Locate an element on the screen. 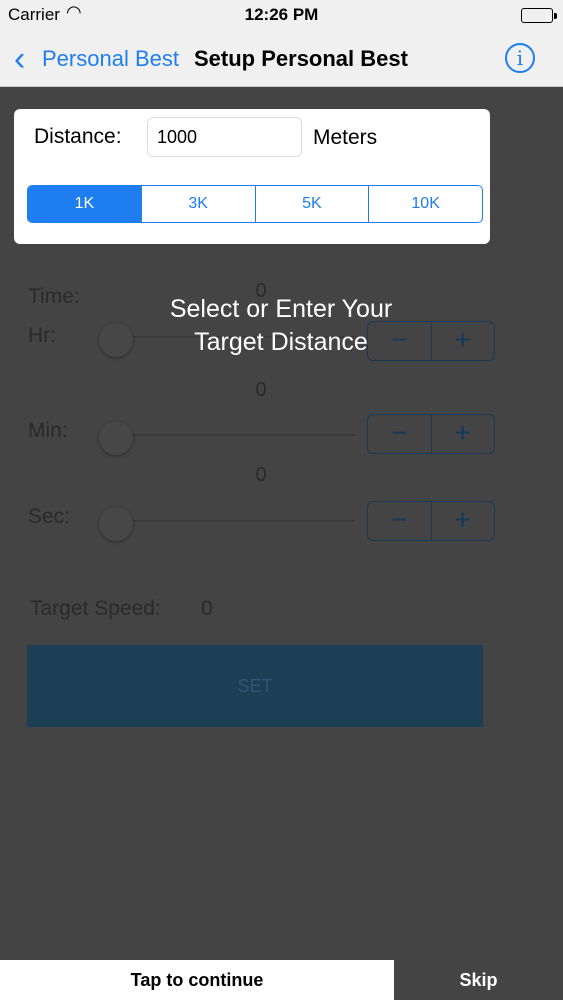 This screenshot has width=563, height=1000. skip-button: Skip is located at coordinates (478, 980).